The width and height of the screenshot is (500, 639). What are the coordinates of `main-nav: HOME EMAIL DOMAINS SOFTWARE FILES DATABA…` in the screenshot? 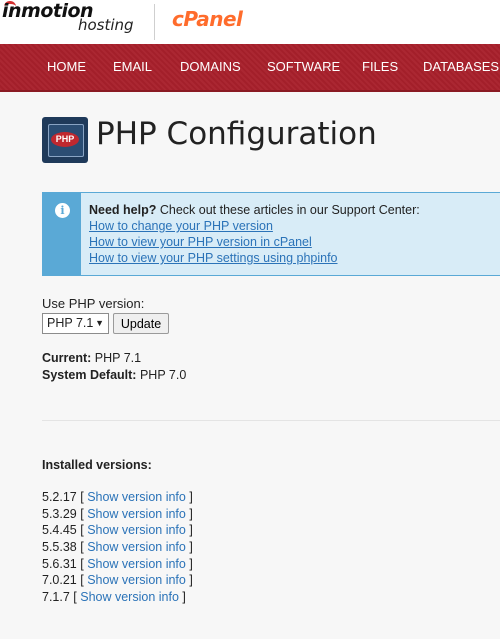 It's located at (250, 68).